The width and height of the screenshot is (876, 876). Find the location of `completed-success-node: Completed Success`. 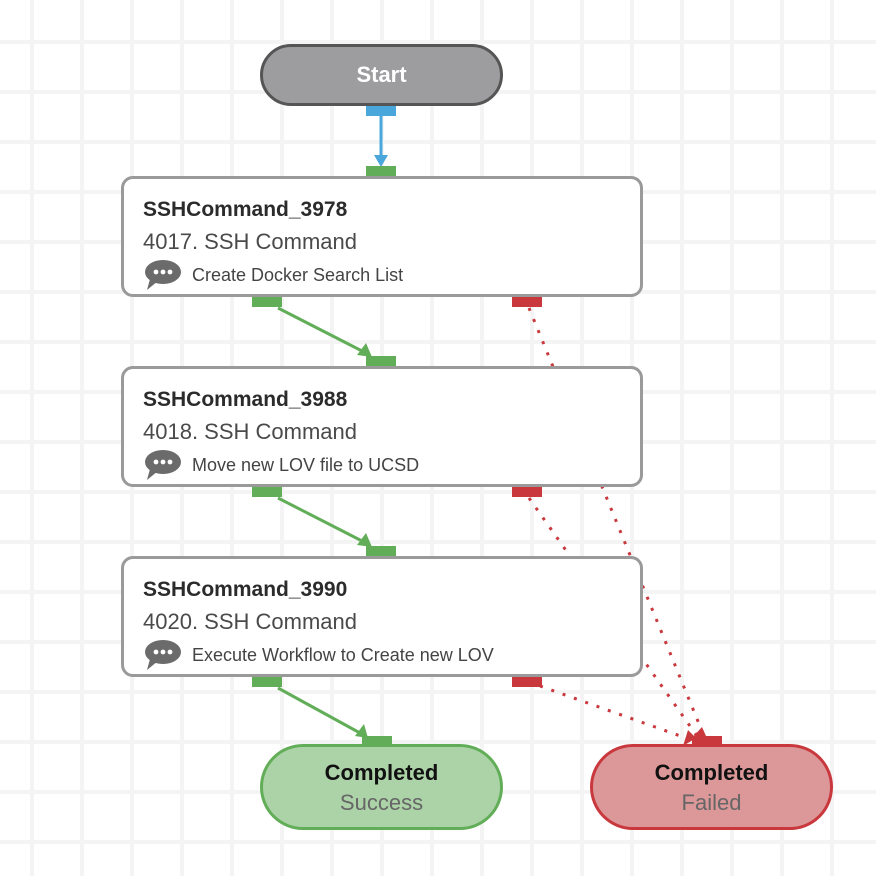

completed-success-node: Completed Success is located at coordinates (381, 787).